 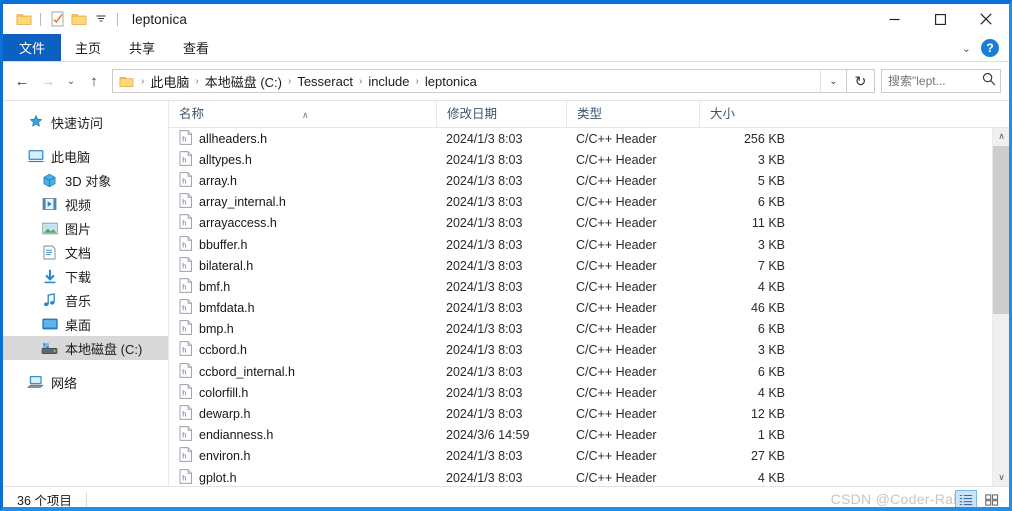 I want to click on close-button, so click(x=986, y=19).